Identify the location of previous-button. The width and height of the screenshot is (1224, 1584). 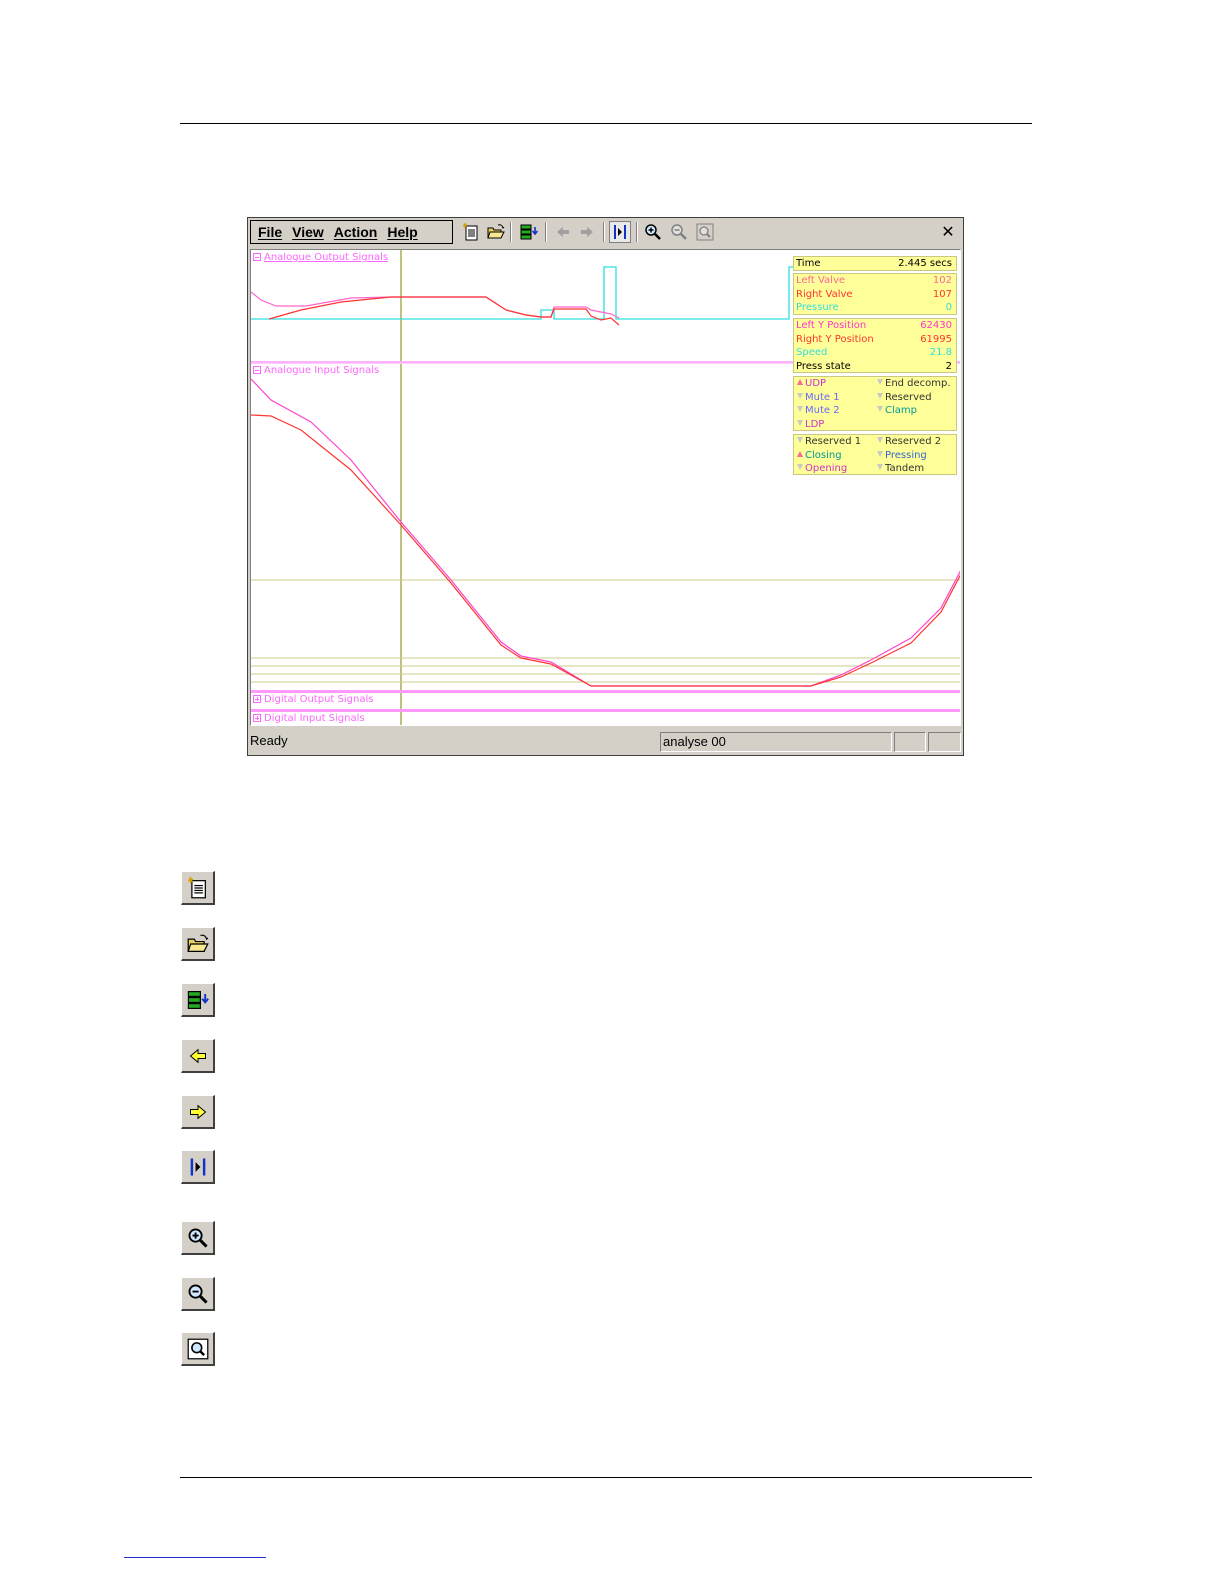
(563, 232).